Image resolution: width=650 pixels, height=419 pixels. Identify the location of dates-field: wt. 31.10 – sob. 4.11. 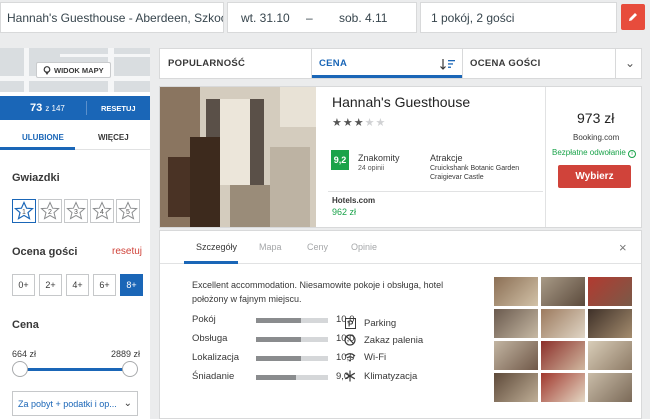
(322, 17).